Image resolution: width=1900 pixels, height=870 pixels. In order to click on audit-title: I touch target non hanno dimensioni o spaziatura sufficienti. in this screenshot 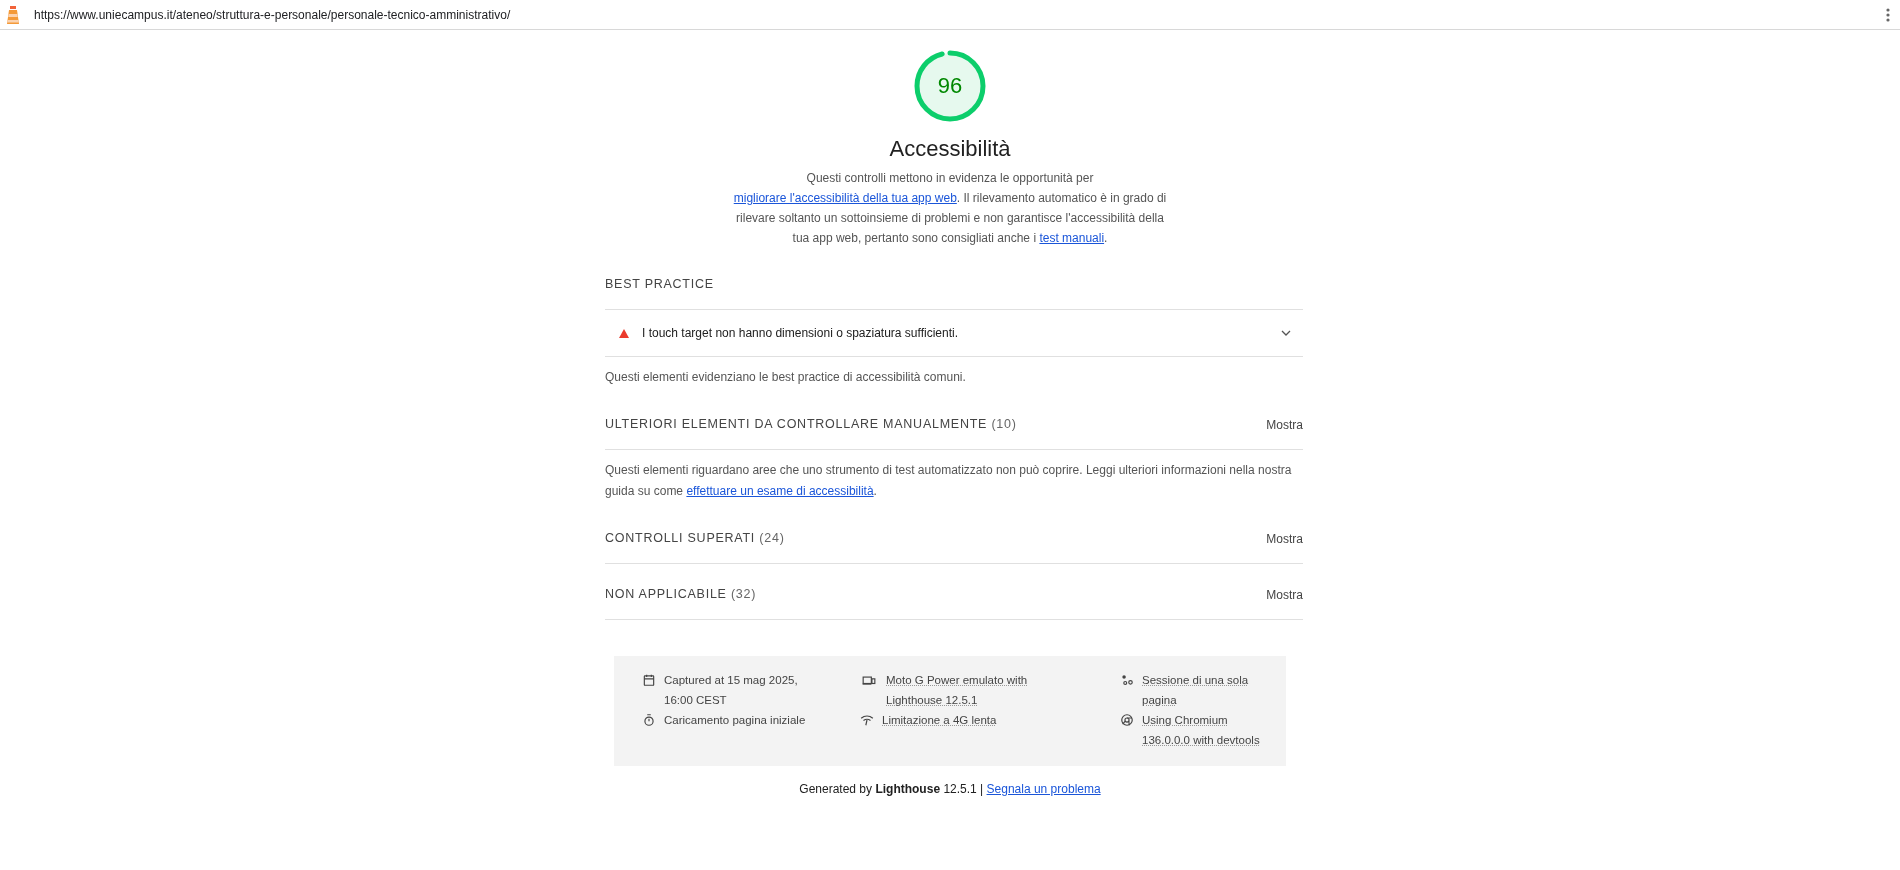, I will do `click(800, 333)`.